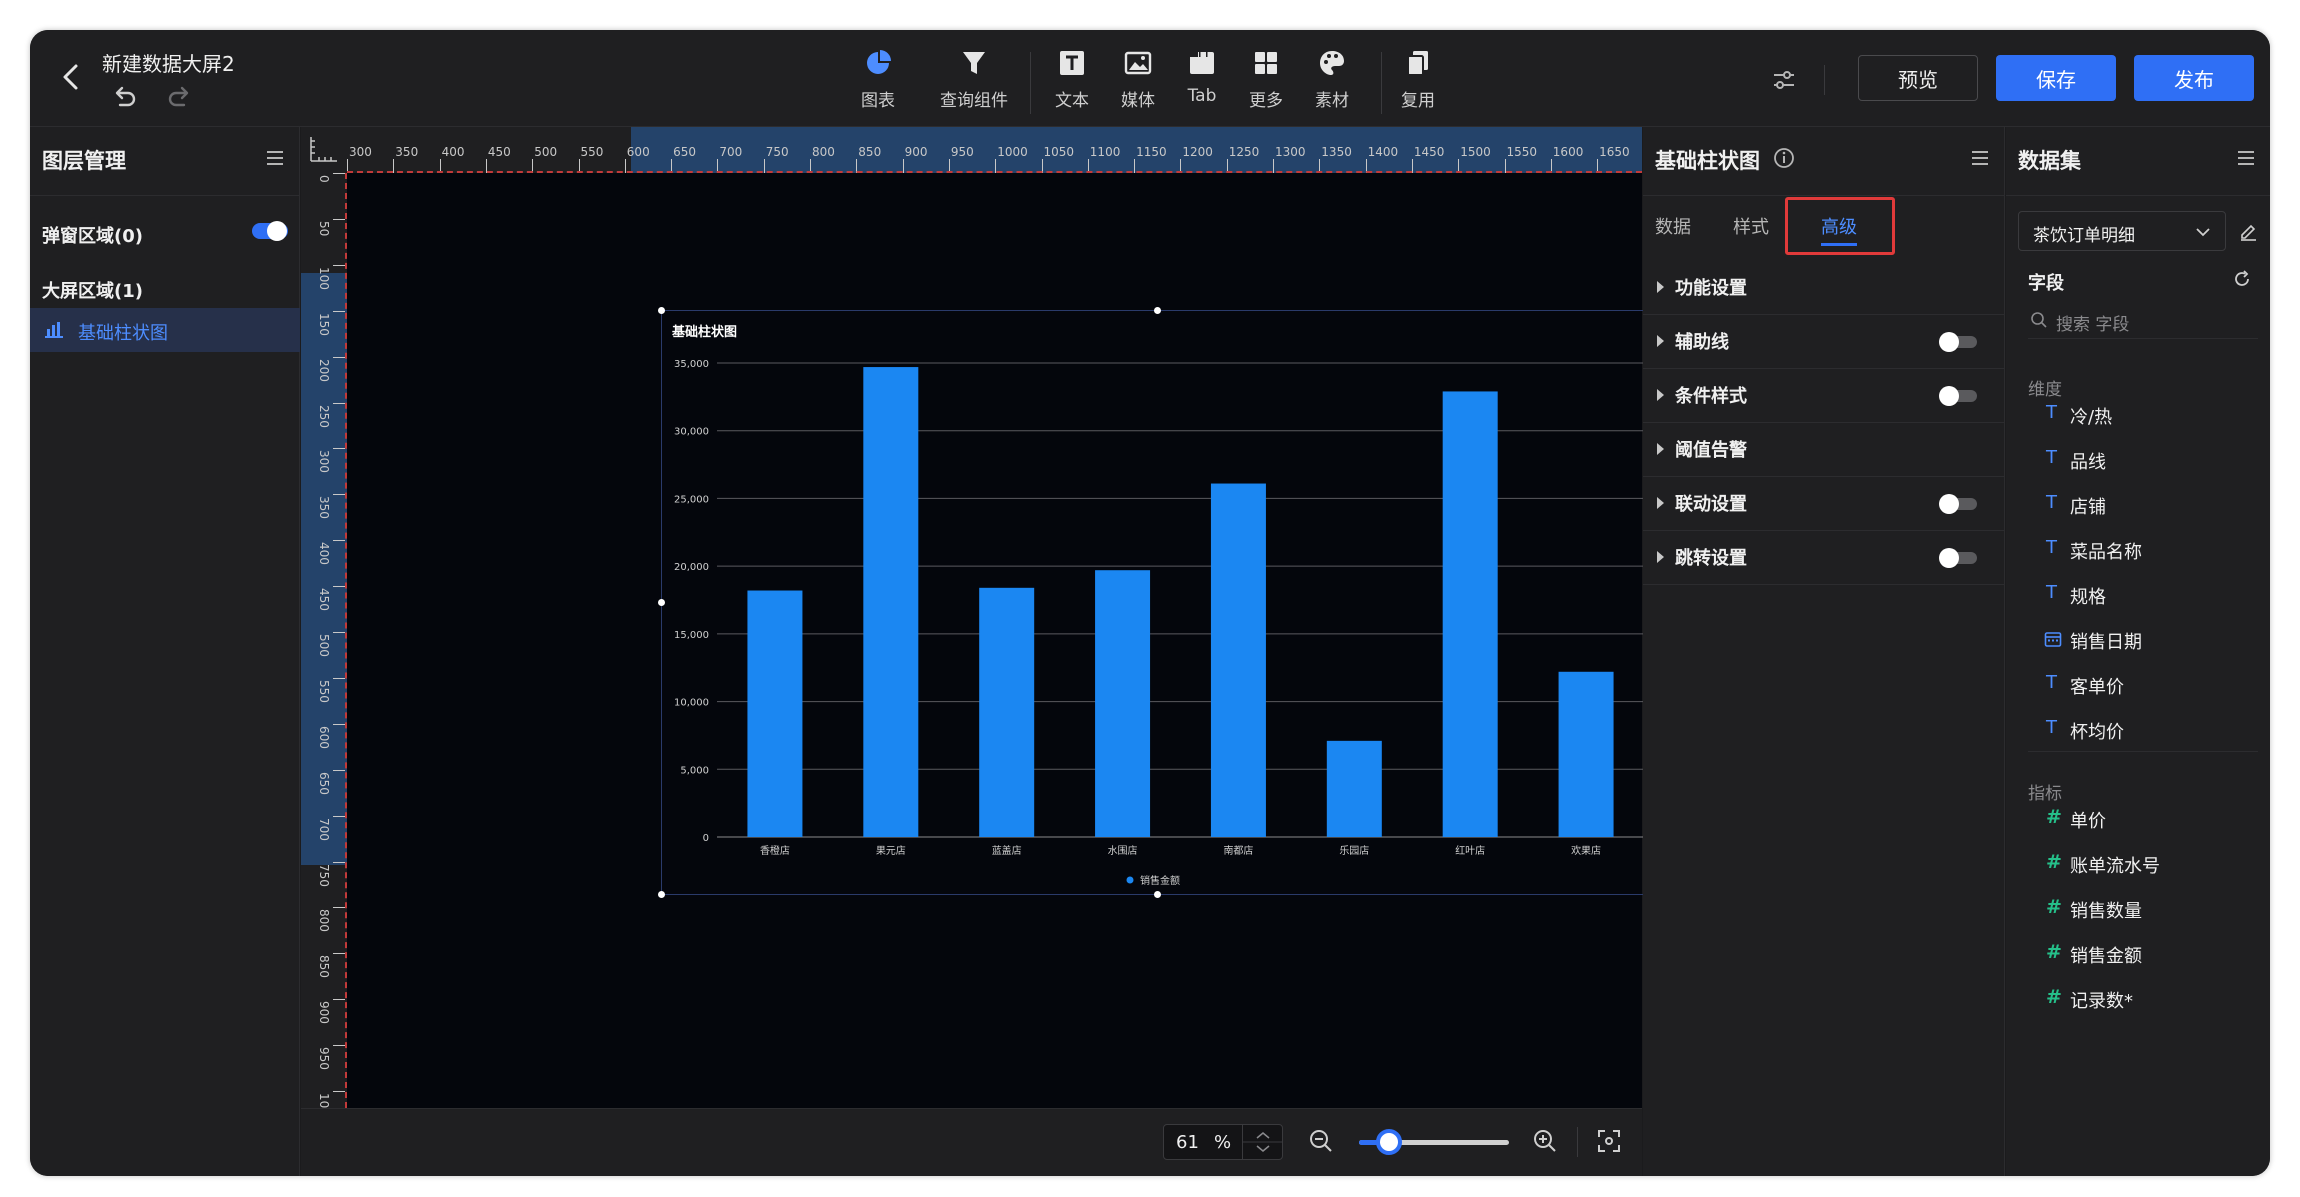 The height and width of the screenshot is (1197, 2300). Describe the element at coordinates (2053, 639) in the screenshot. I see `calendar-icon` at that location.